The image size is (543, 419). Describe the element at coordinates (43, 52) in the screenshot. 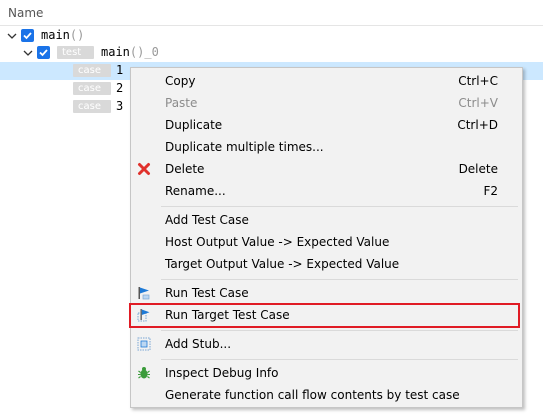

I see `checkbox-test` at that location.